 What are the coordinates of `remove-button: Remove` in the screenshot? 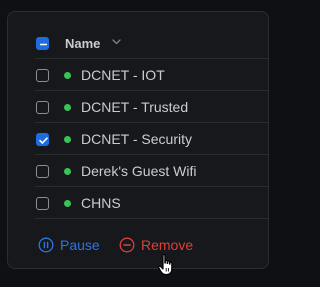 It's located at (156, 245).